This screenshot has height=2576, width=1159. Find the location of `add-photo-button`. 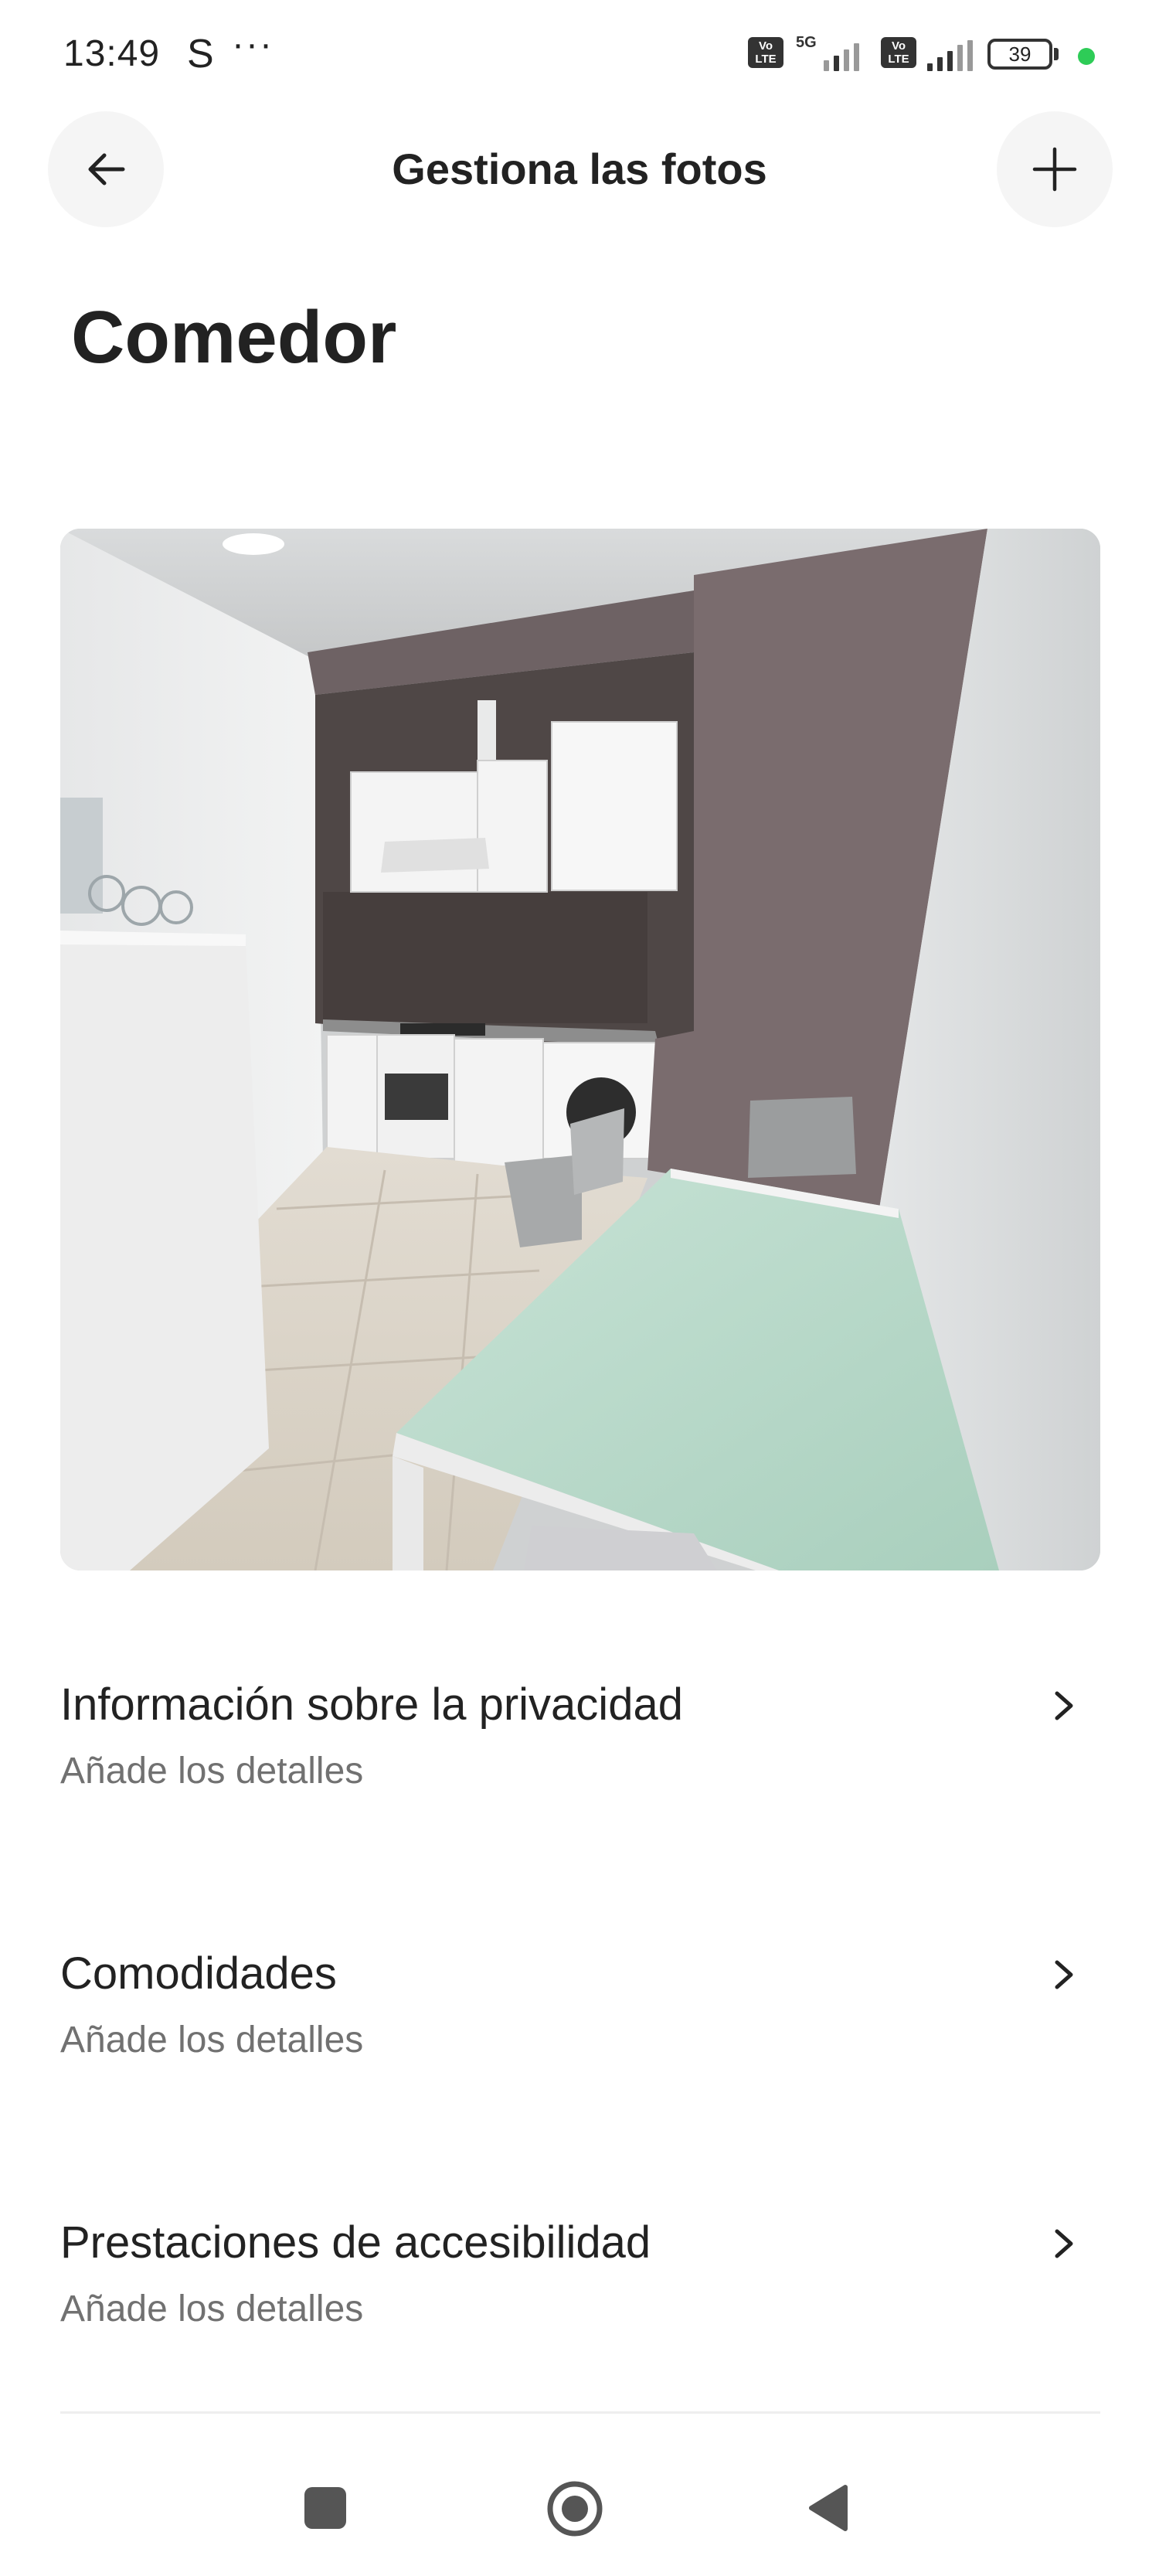

add-photo-button is located at coordinates (1055, 169).